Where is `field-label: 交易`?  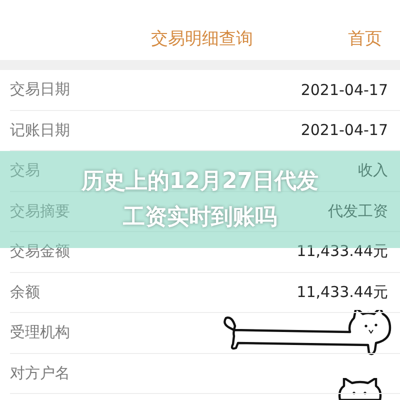 field-label: 交易 is located at coordinates (25, 170).